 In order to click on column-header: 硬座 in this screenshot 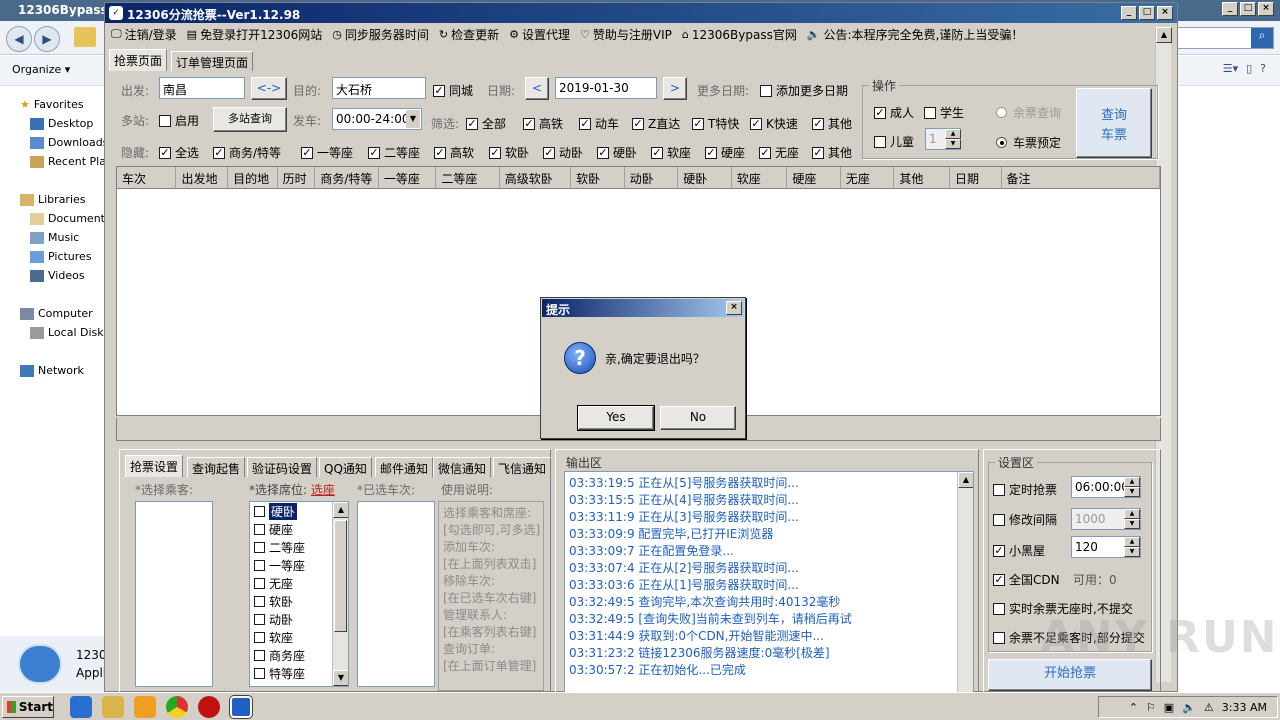, I will do `click(814, 178)`.